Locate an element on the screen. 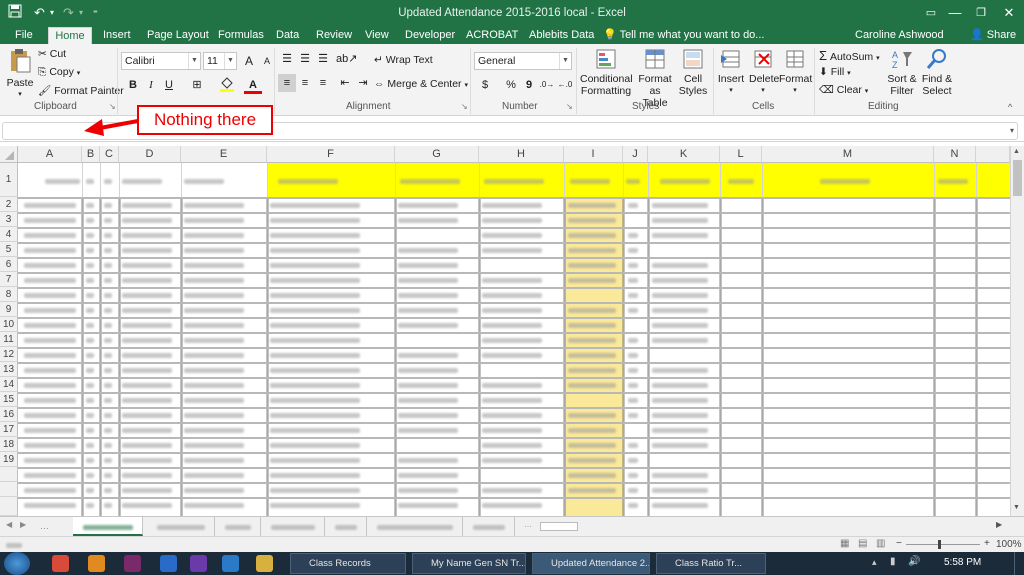 The image size is (1024, 575). tab-acrobat: ACROBAT is located at coordinates (492, 35).